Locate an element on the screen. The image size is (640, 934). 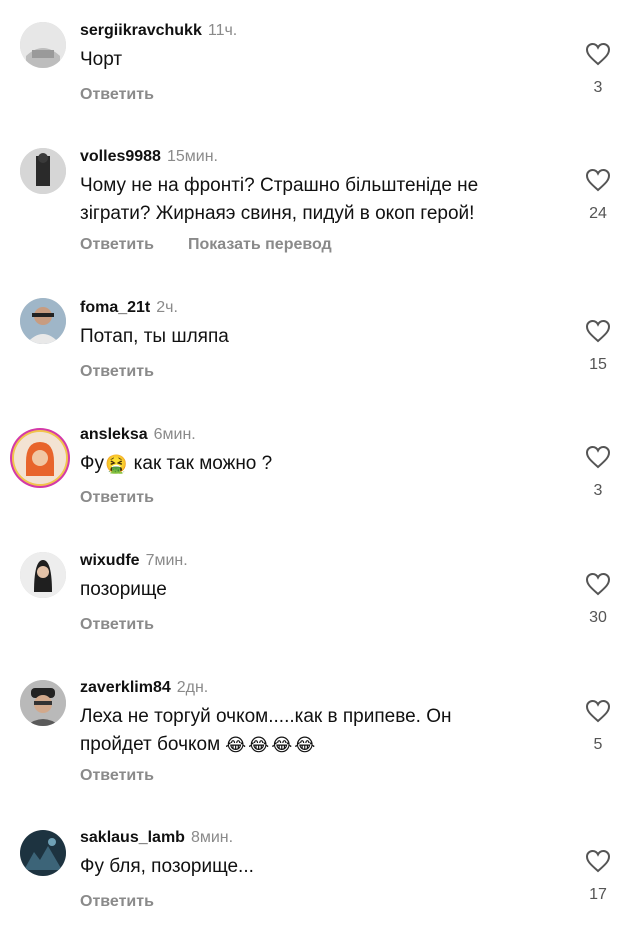
comment-meta: volles9988 15мин. is located at coordinates (149, 157).